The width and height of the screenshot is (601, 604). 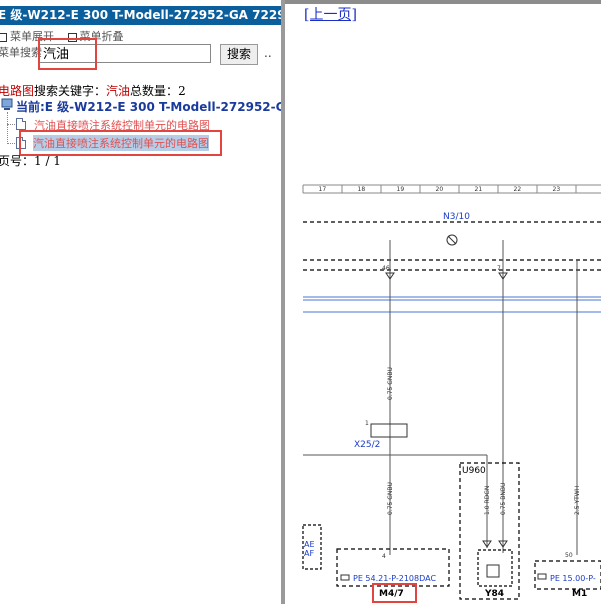 What do you see at coordinates (494, 594) in the screenshot?
I see `component-label-y84: Y84` at bounding box center [494, 594].